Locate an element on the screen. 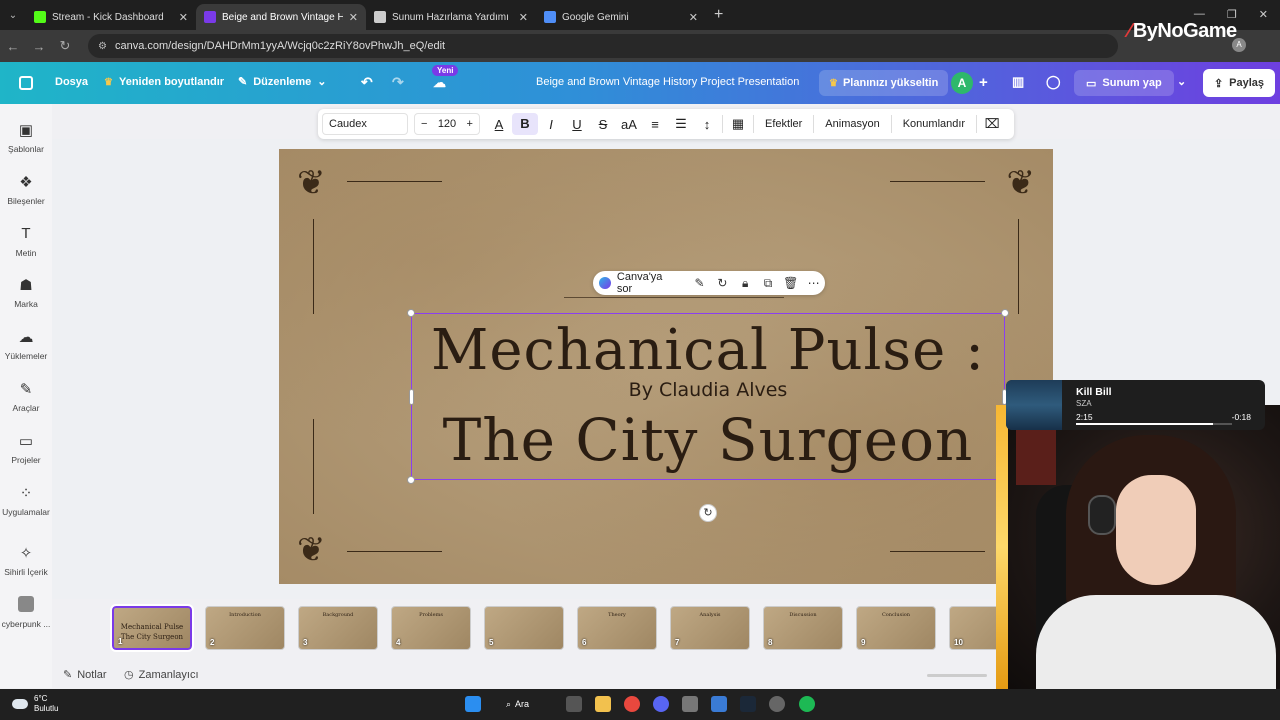 This screenshot has width=1280, height=720. sidebar-item-apps: ⁘ Uygulamalar is located at coordinates (26, 500).